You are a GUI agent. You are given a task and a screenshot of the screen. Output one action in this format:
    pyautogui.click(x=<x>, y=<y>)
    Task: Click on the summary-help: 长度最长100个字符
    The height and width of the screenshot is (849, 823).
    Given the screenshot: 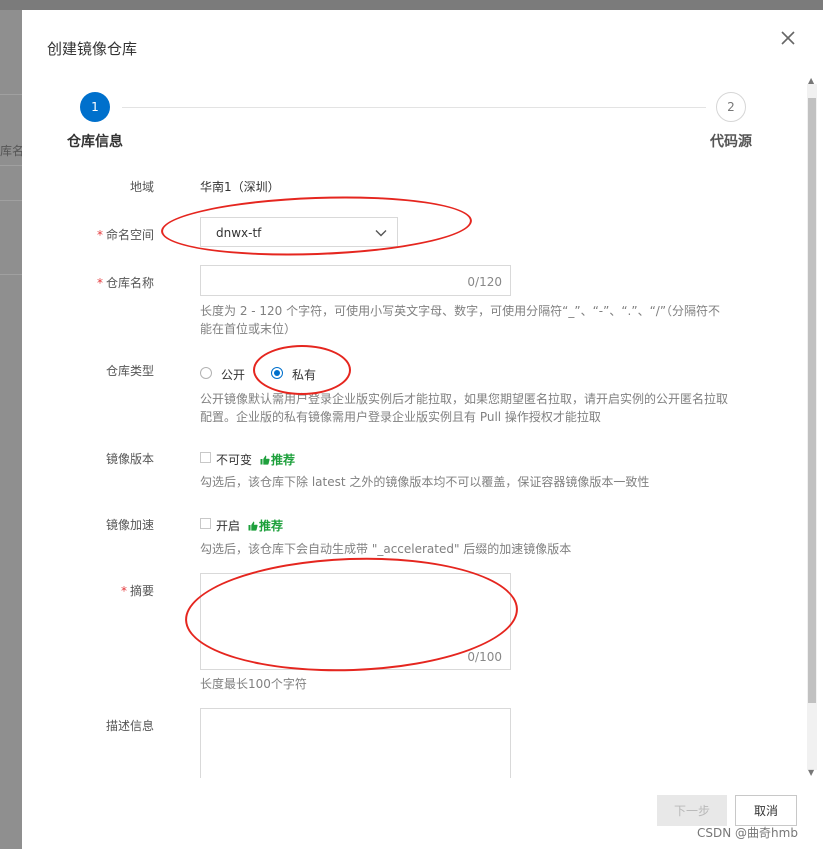 What is the action you would take?
    pyautogui.click(x=253, y=684)
    